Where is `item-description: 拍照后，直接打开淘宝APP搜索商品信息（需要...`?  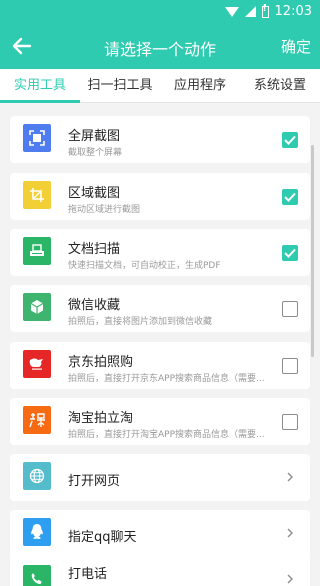
item-description: 拍照后，直接打开淘宝APP搜索商品信息（需要... is located at coordinates (166, 435).